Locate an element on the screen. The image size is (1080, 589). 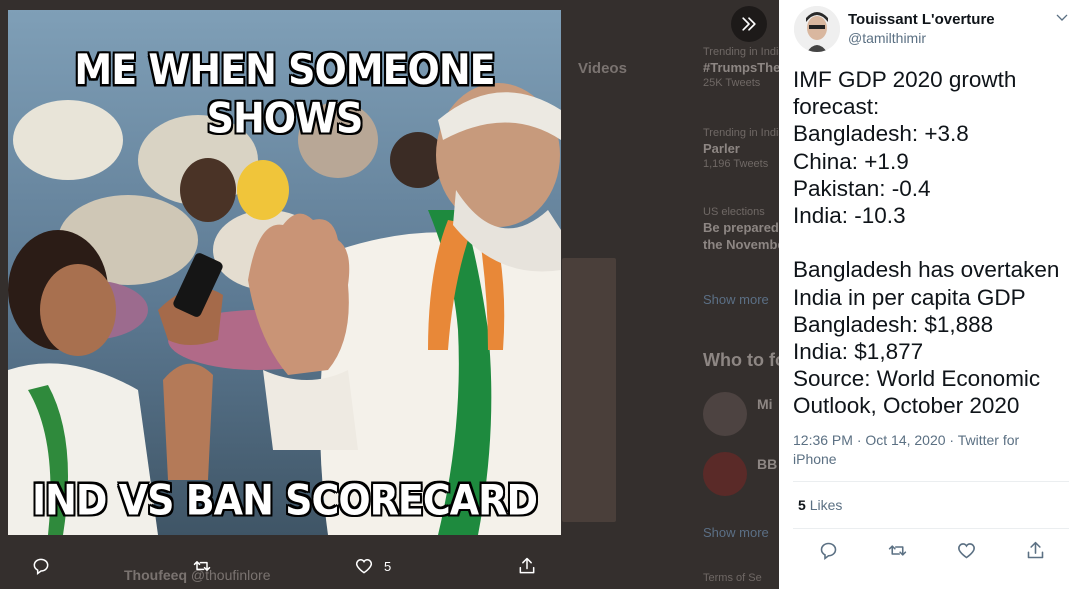
share-button is located at coordinates (1035, 553).